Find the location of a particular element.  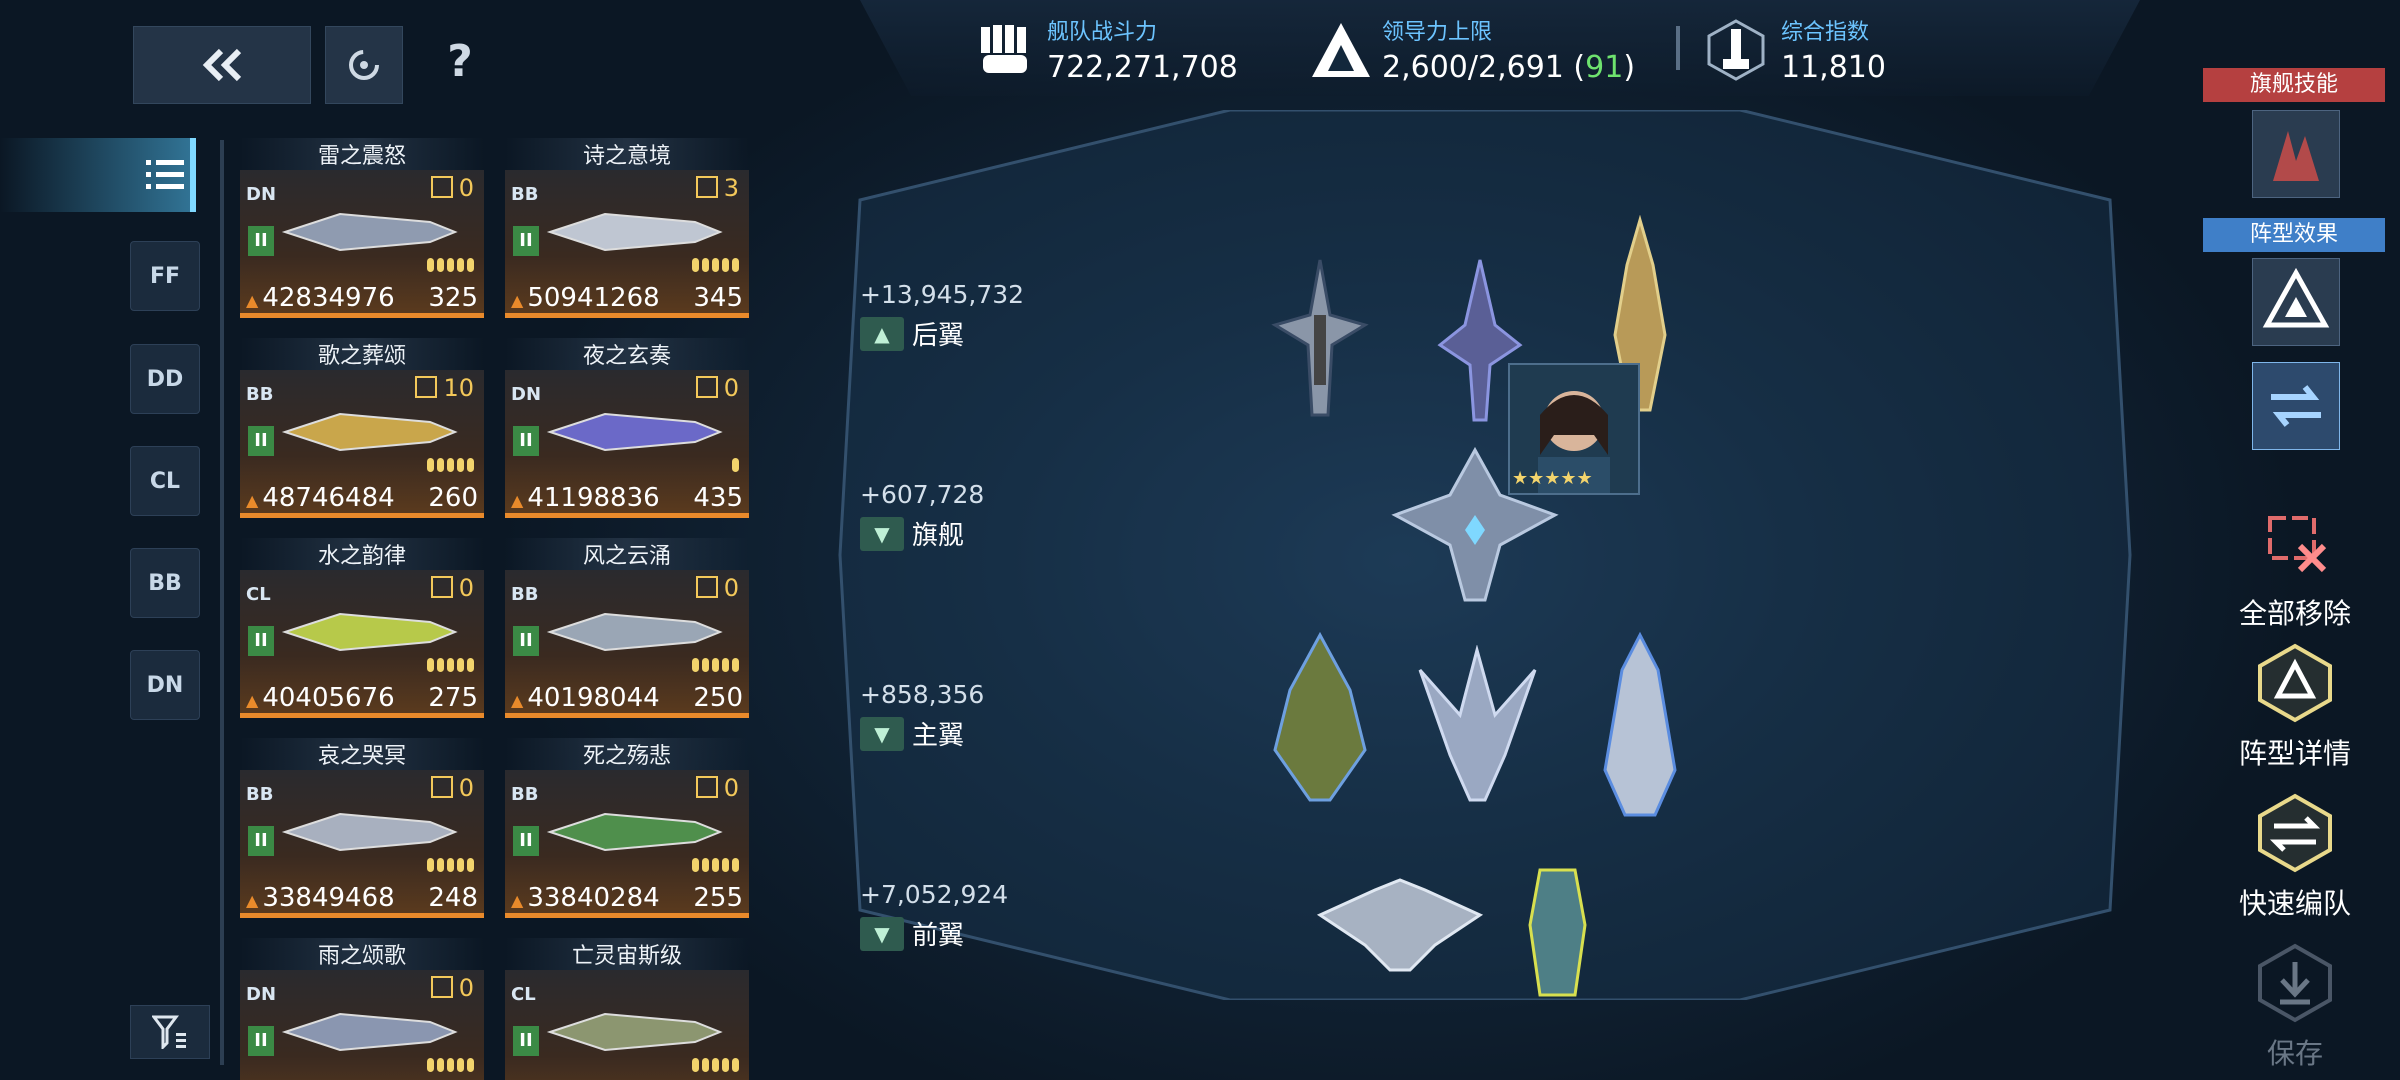

fleet-power-value: 722,271,708 is located at coordinates (1142, 67).